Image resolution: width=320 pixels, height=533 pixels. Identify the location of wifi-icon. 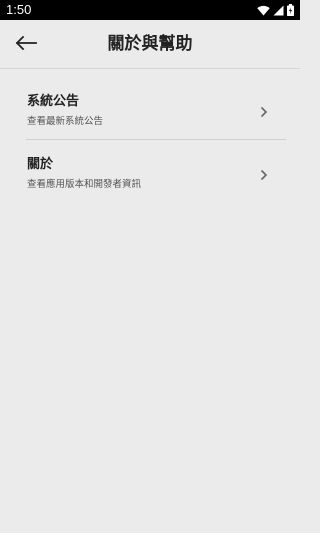
(263, 10).